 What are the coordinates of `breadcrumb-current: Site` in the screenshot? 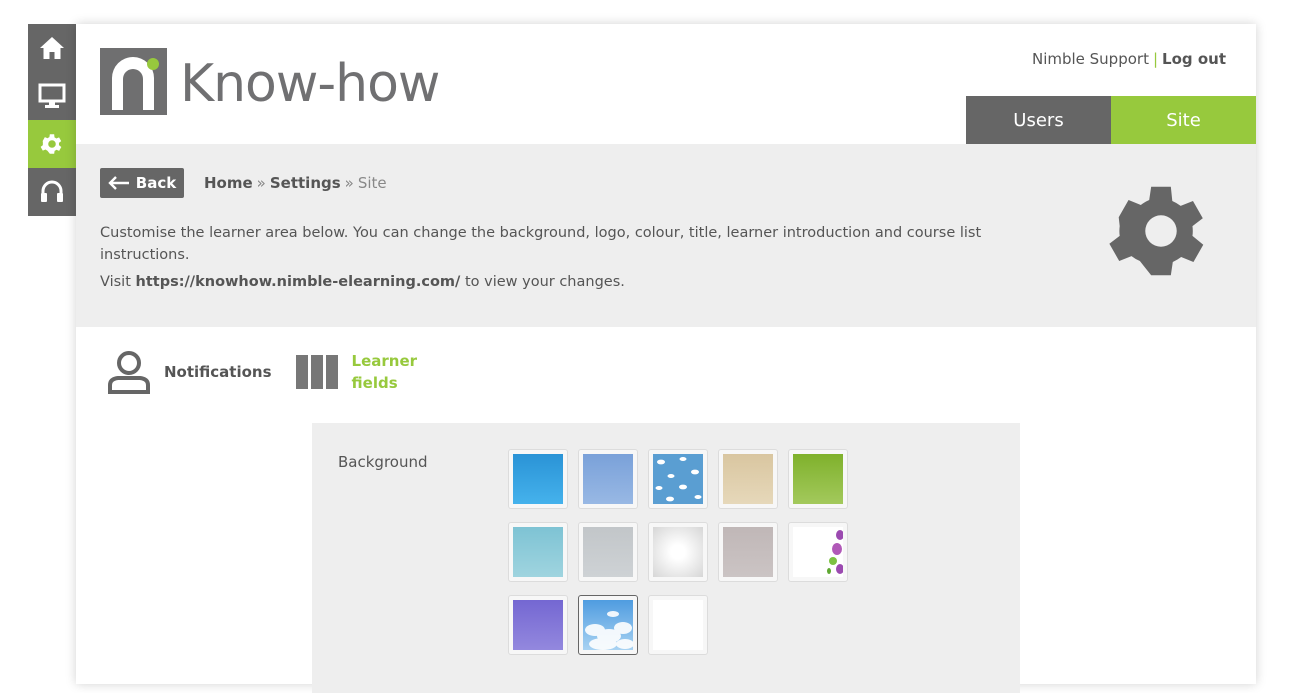 It's located at (372, 183).